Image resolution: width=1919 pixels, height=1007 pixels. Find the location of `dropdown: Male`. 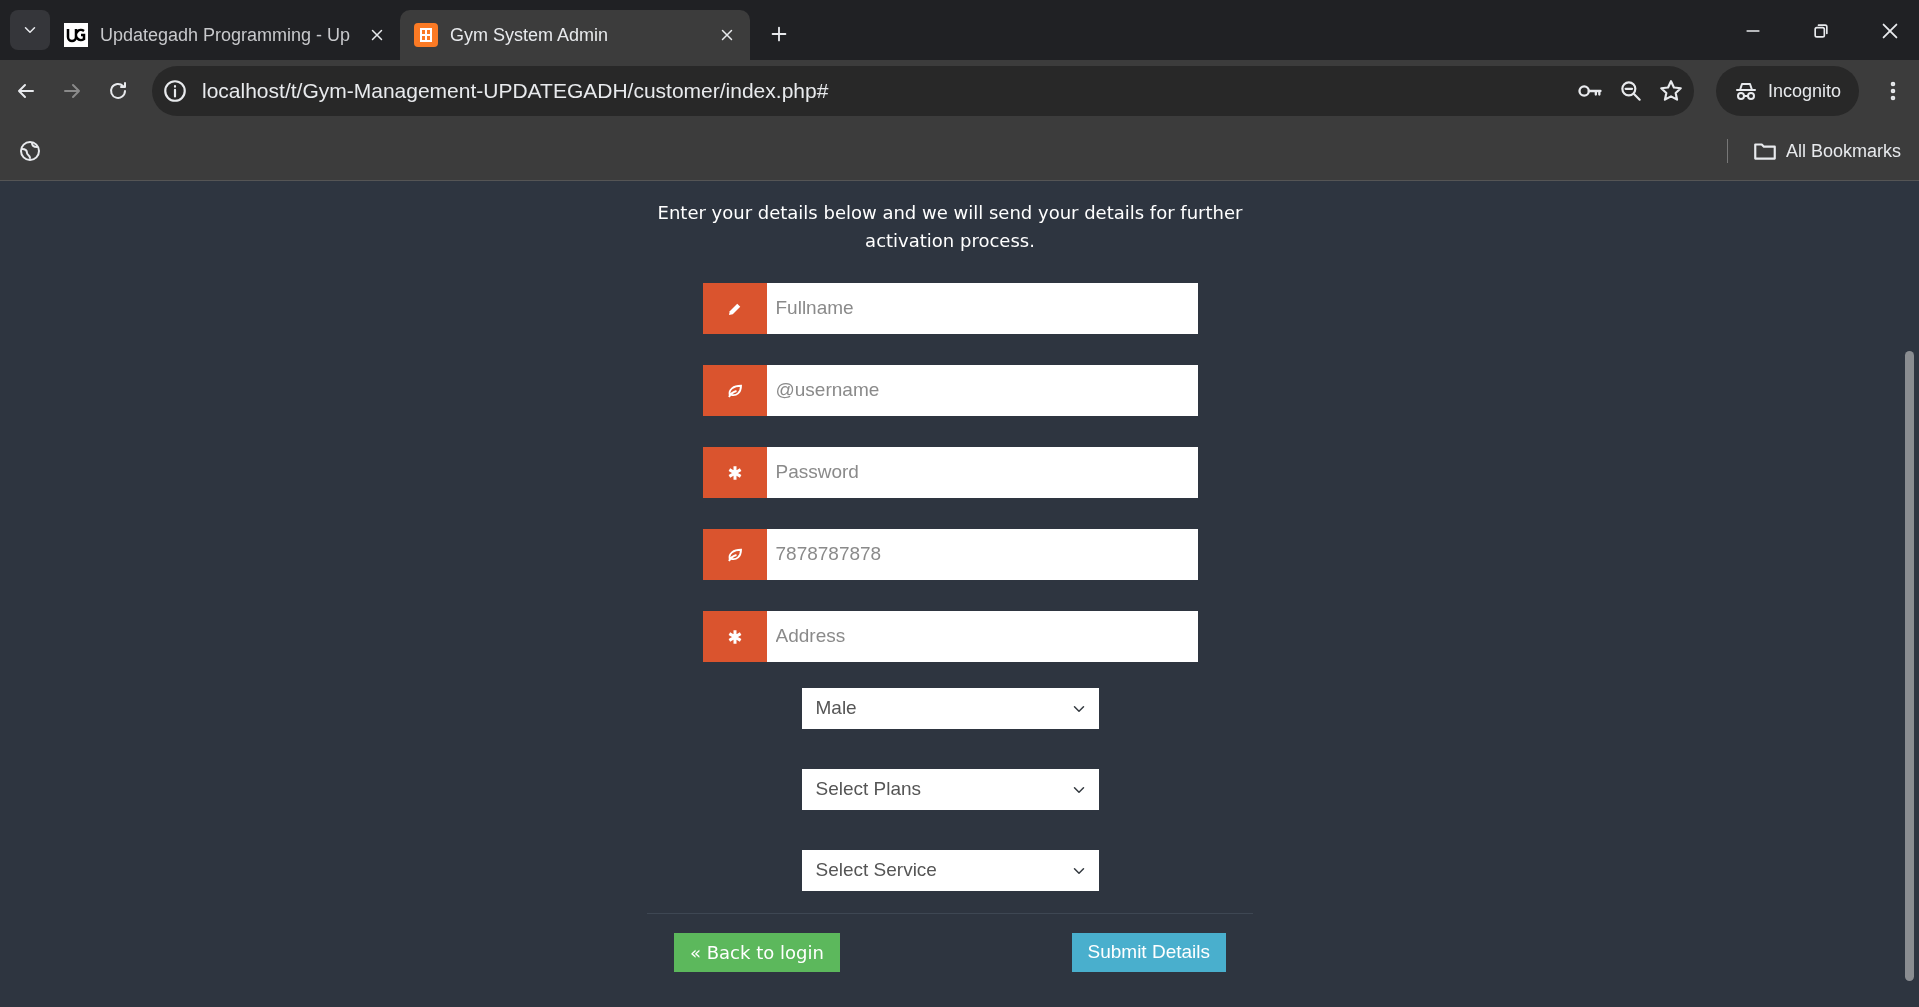

dropdown: Male is located at coordinates (950, 708).